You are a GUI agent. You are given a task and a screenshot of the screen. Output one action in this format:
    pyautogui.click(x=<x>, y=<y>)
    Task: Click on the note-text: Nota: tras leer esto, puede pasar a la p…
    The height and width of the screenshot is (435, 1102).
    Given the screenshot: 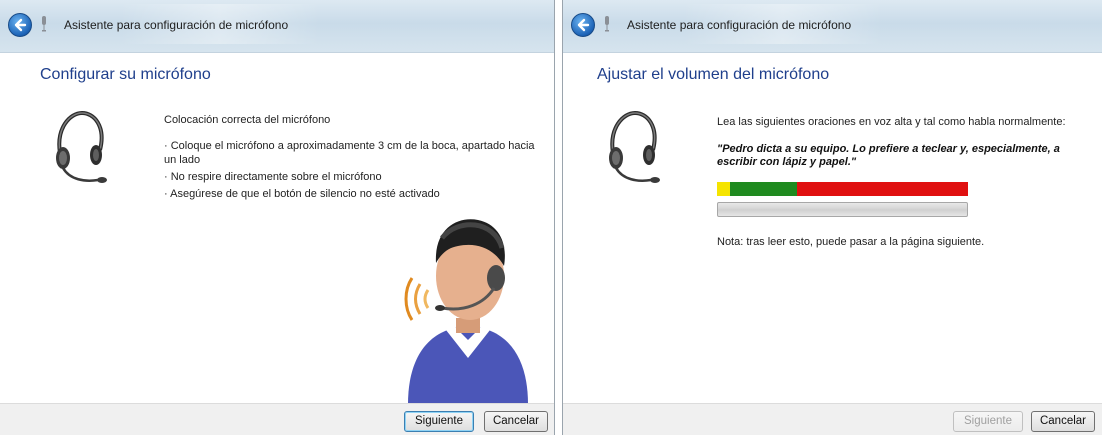 What is the action you would take?
    pyautogui.click(x=851, y=242)
    